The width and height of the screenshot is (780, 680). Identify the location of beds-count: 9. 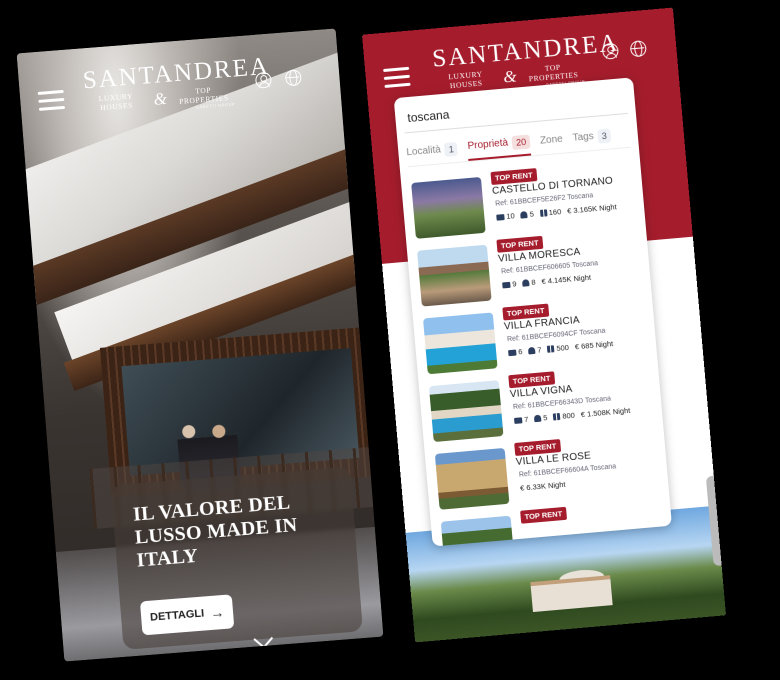
(514, 284).